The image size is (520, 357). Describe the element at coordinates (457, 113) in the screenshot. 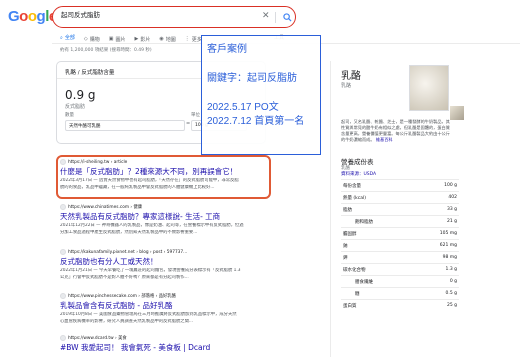

I see `cheese-thumbnail` at that location.